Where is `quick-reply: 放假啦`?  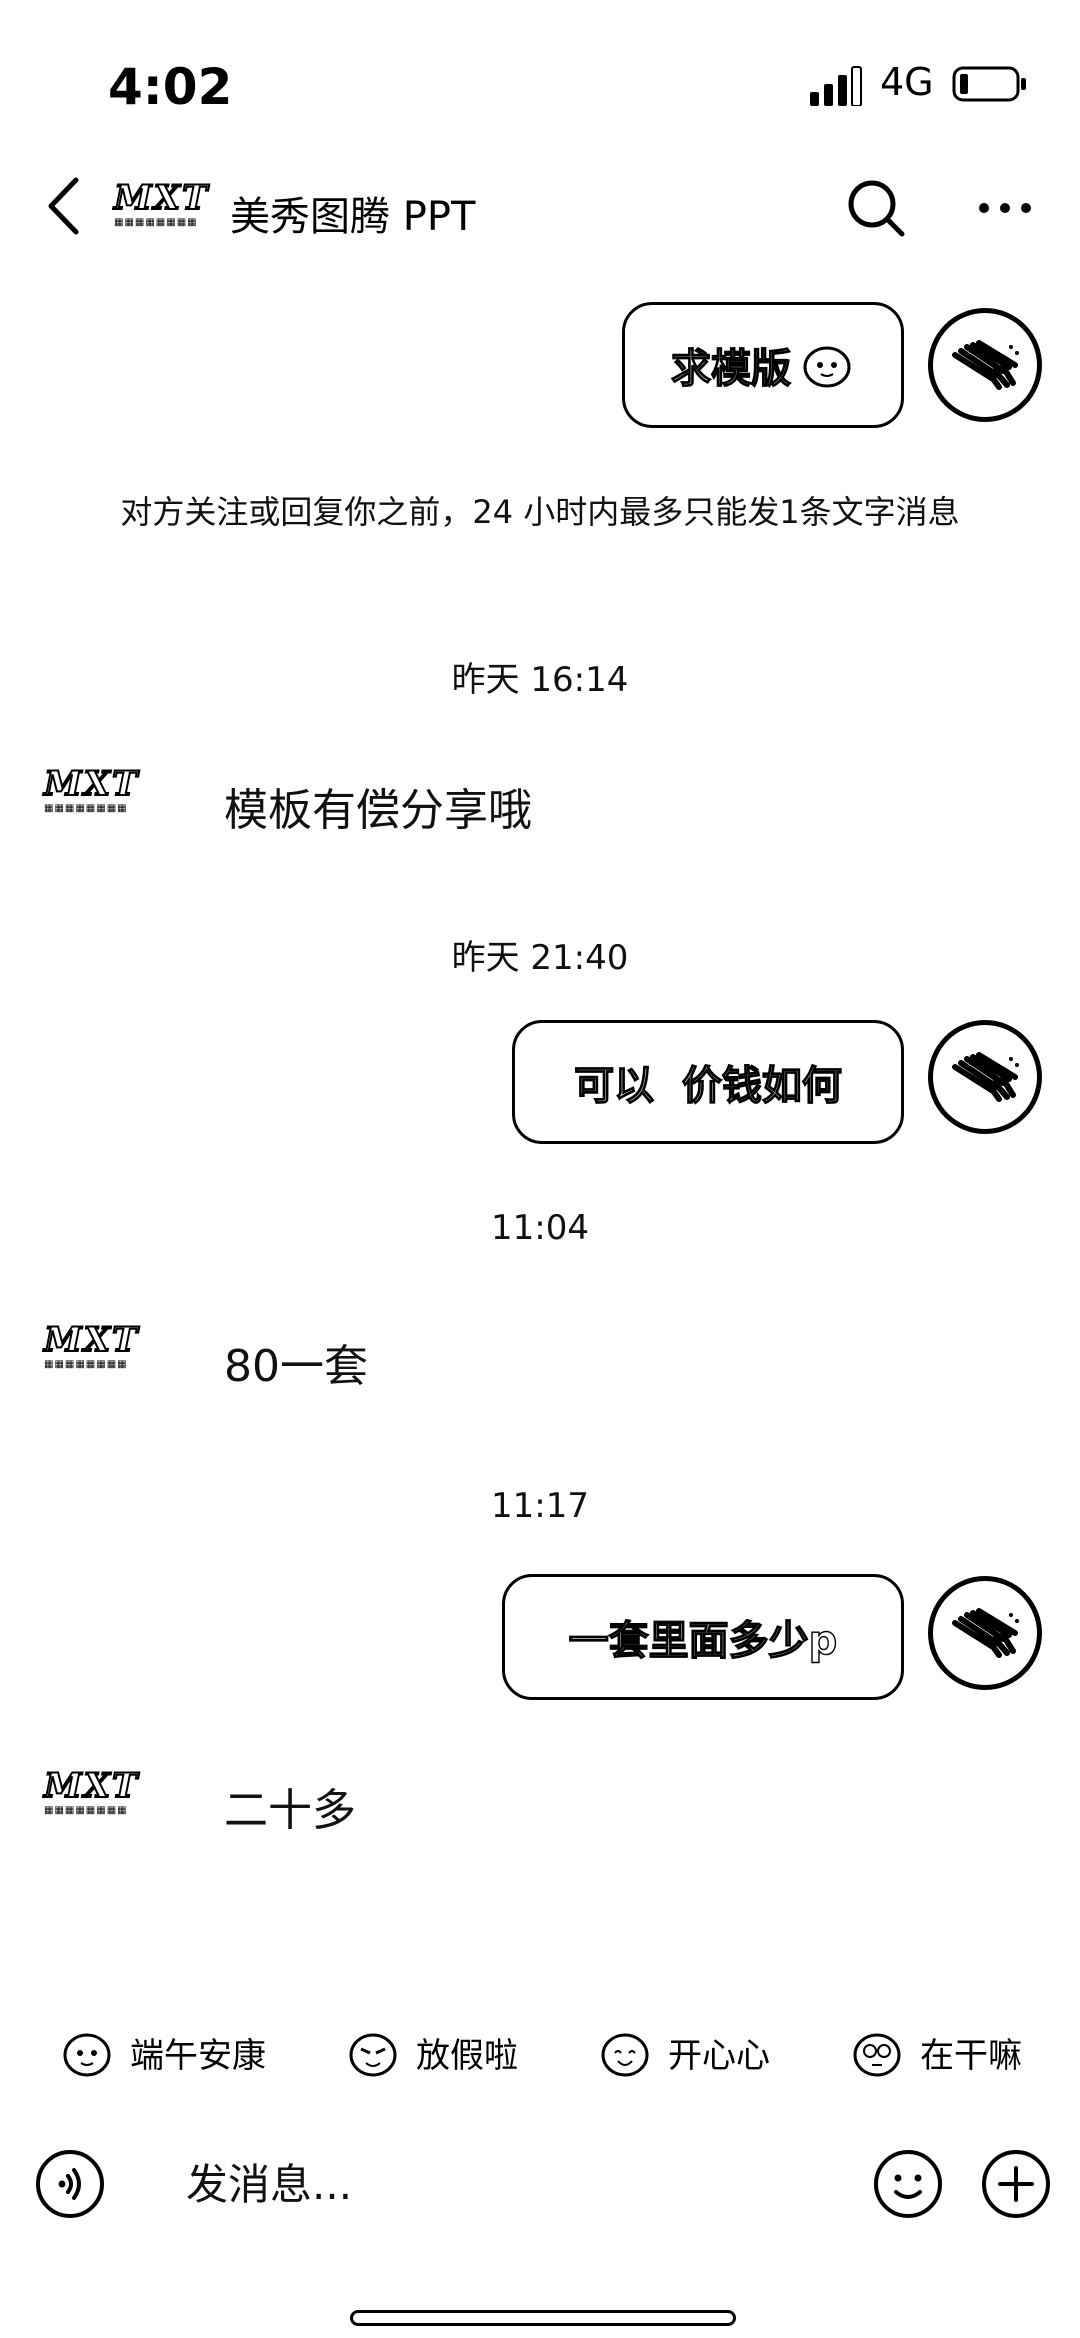
quick-reply: 放假啦 is located at coordinates (432, 2052).